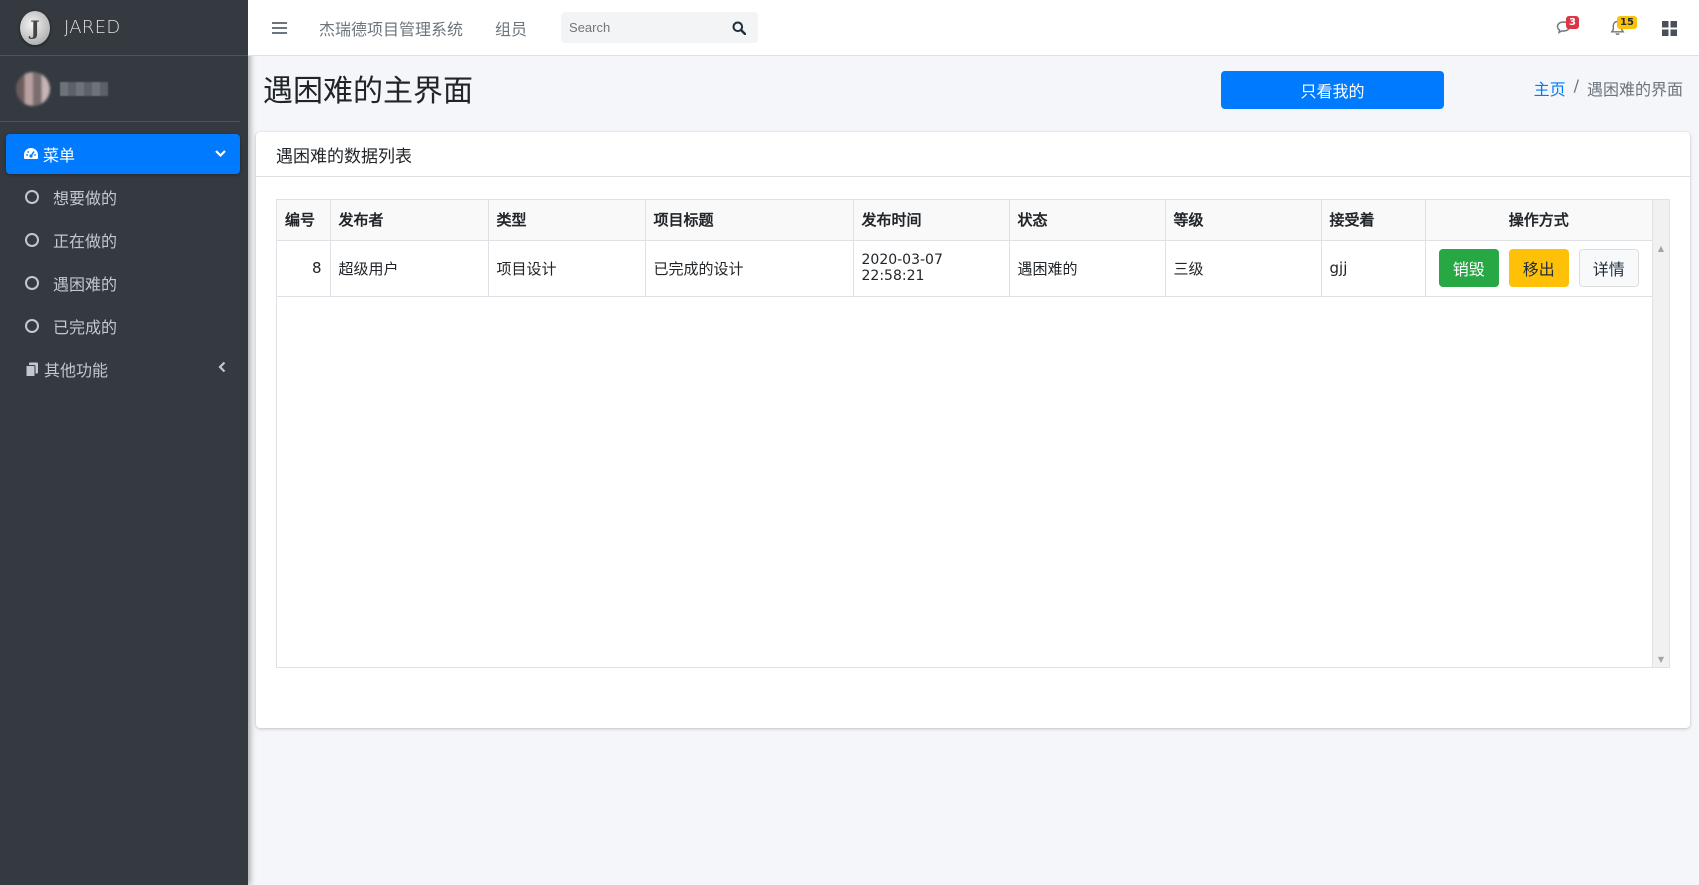 The height and width of the screenshot is (885, 1699). I want to click on search-box, so click(660, 27).